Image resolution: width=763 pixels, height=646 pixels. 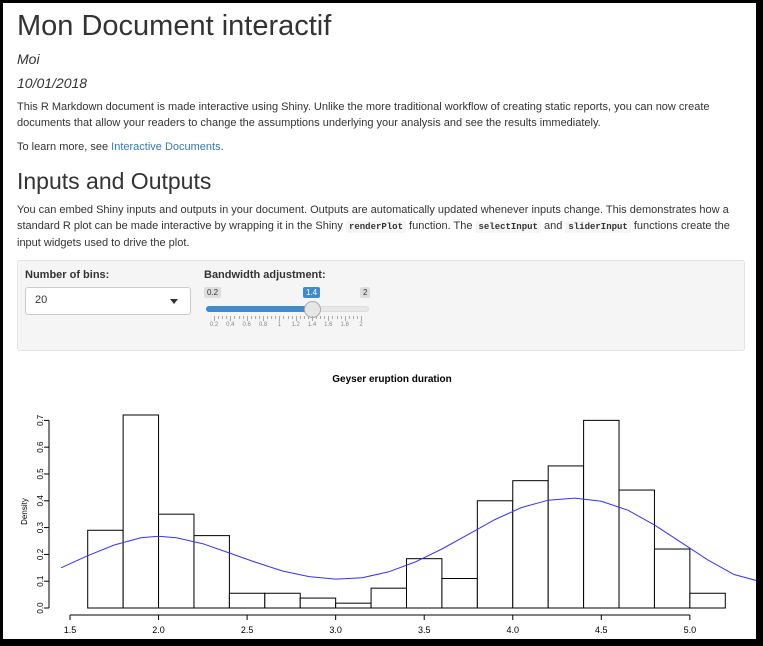 What do you see at coordinates (344, 325) in the screenshot?
I see `slider-tick-label: 1.8` at bounding box center [344, 325].